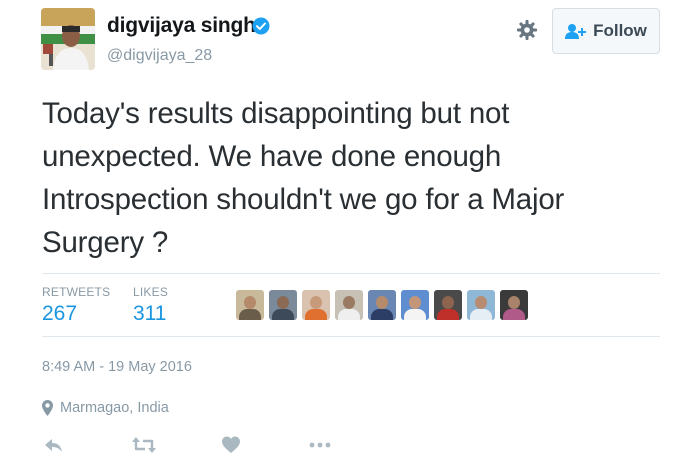 Image resolution: width=700 pixels, height=468 pixels. Describe the element at coordinates (181, 26) in the screenshot. I see `display-name: digvijaya singh` at that location.